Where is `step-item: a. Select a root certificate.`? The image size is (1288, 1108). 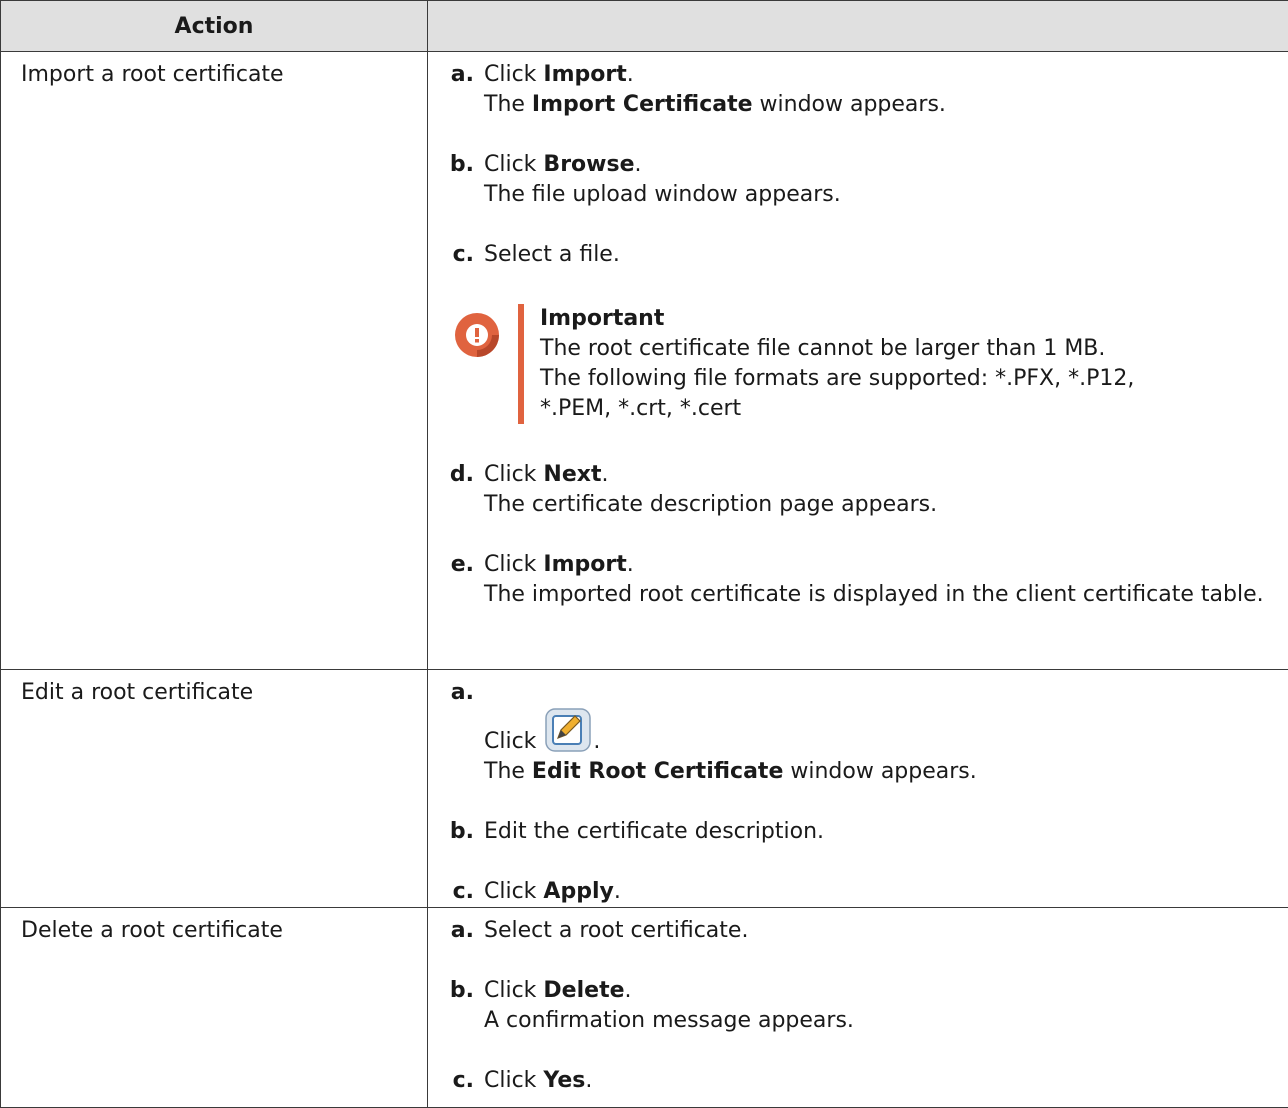 step-item: a. Select a root certificate. is located at coordinates (857, 931).